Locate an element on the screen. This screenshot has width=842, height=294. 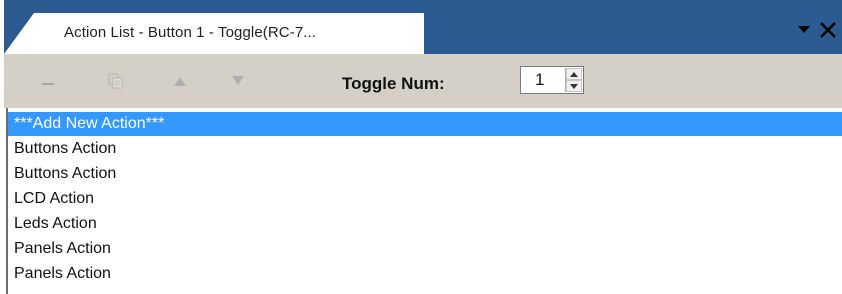
chevron-up-icon is located at coordinates (574, 74).